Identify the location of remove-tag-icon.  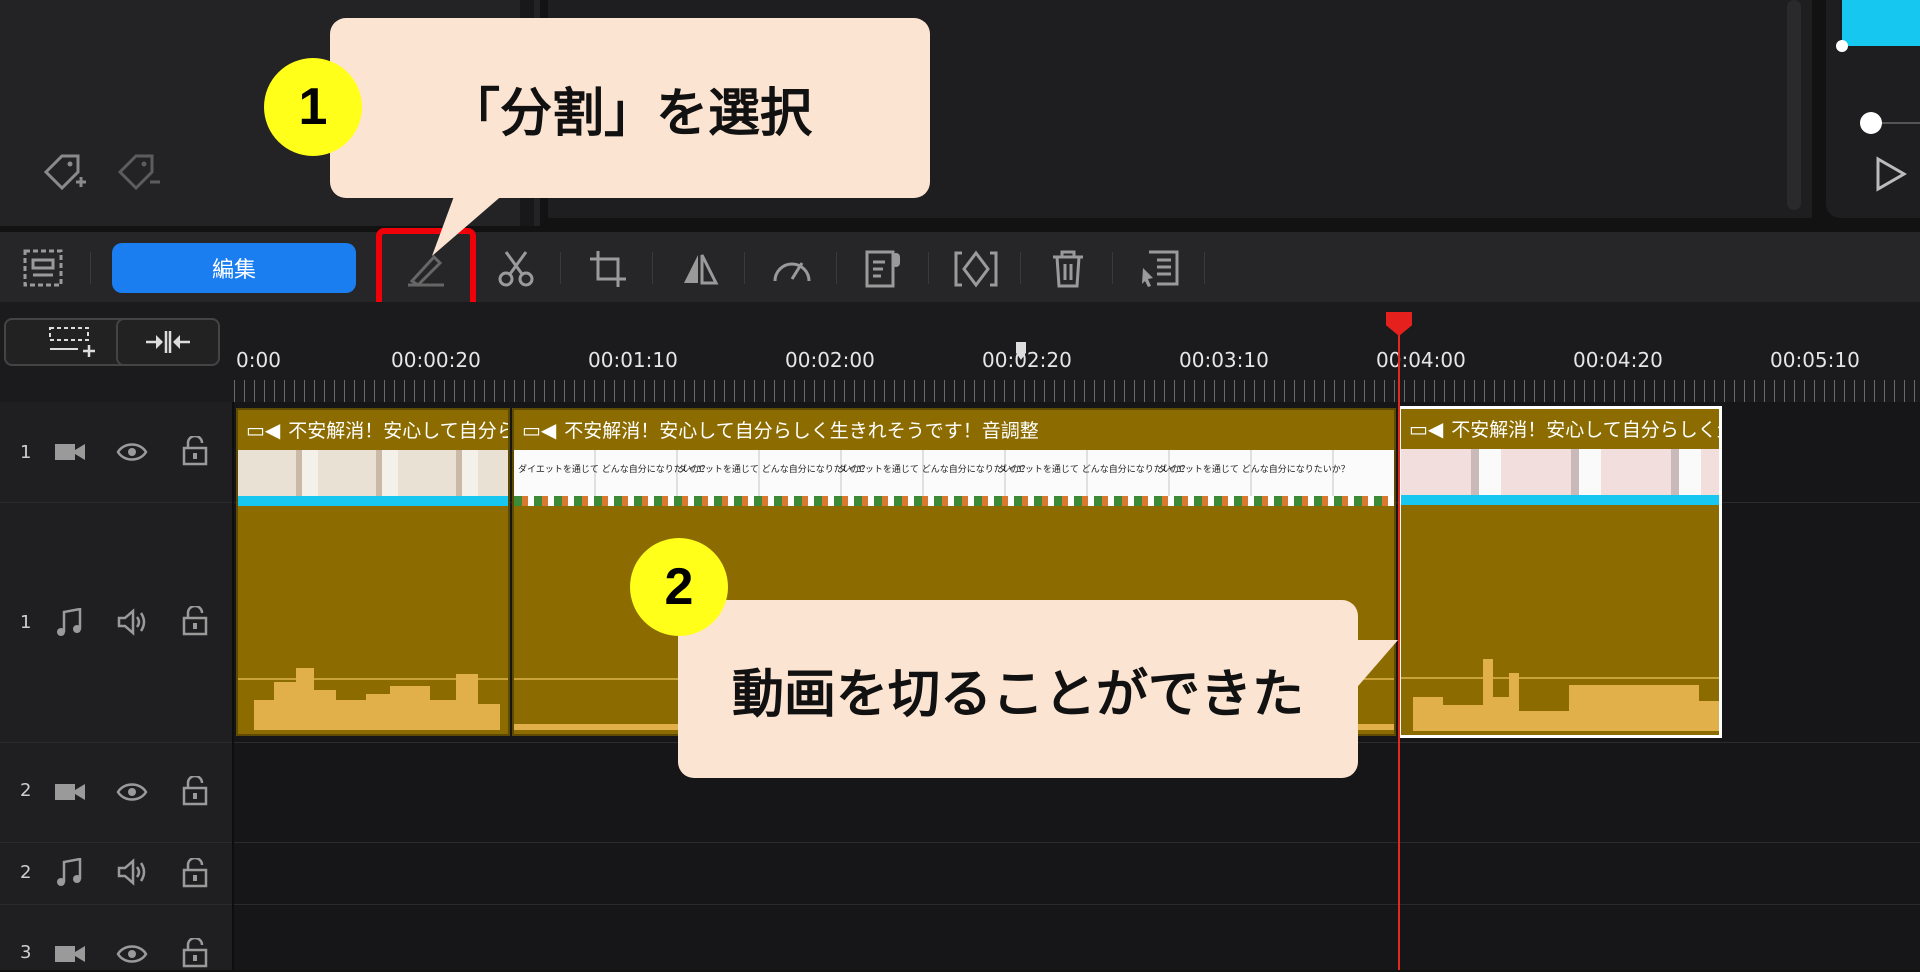
(139, 176).